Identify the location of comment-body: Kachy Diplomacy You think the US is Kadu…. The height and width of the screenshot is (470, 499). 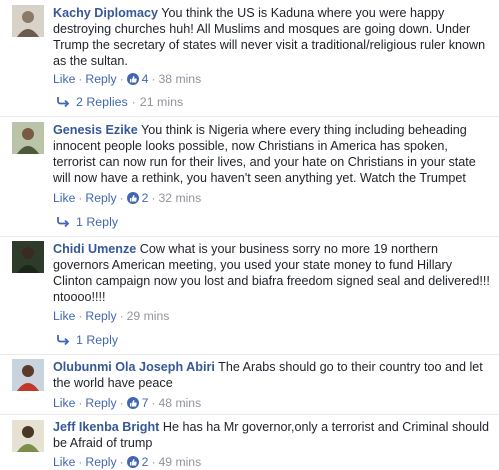
(273, 37).